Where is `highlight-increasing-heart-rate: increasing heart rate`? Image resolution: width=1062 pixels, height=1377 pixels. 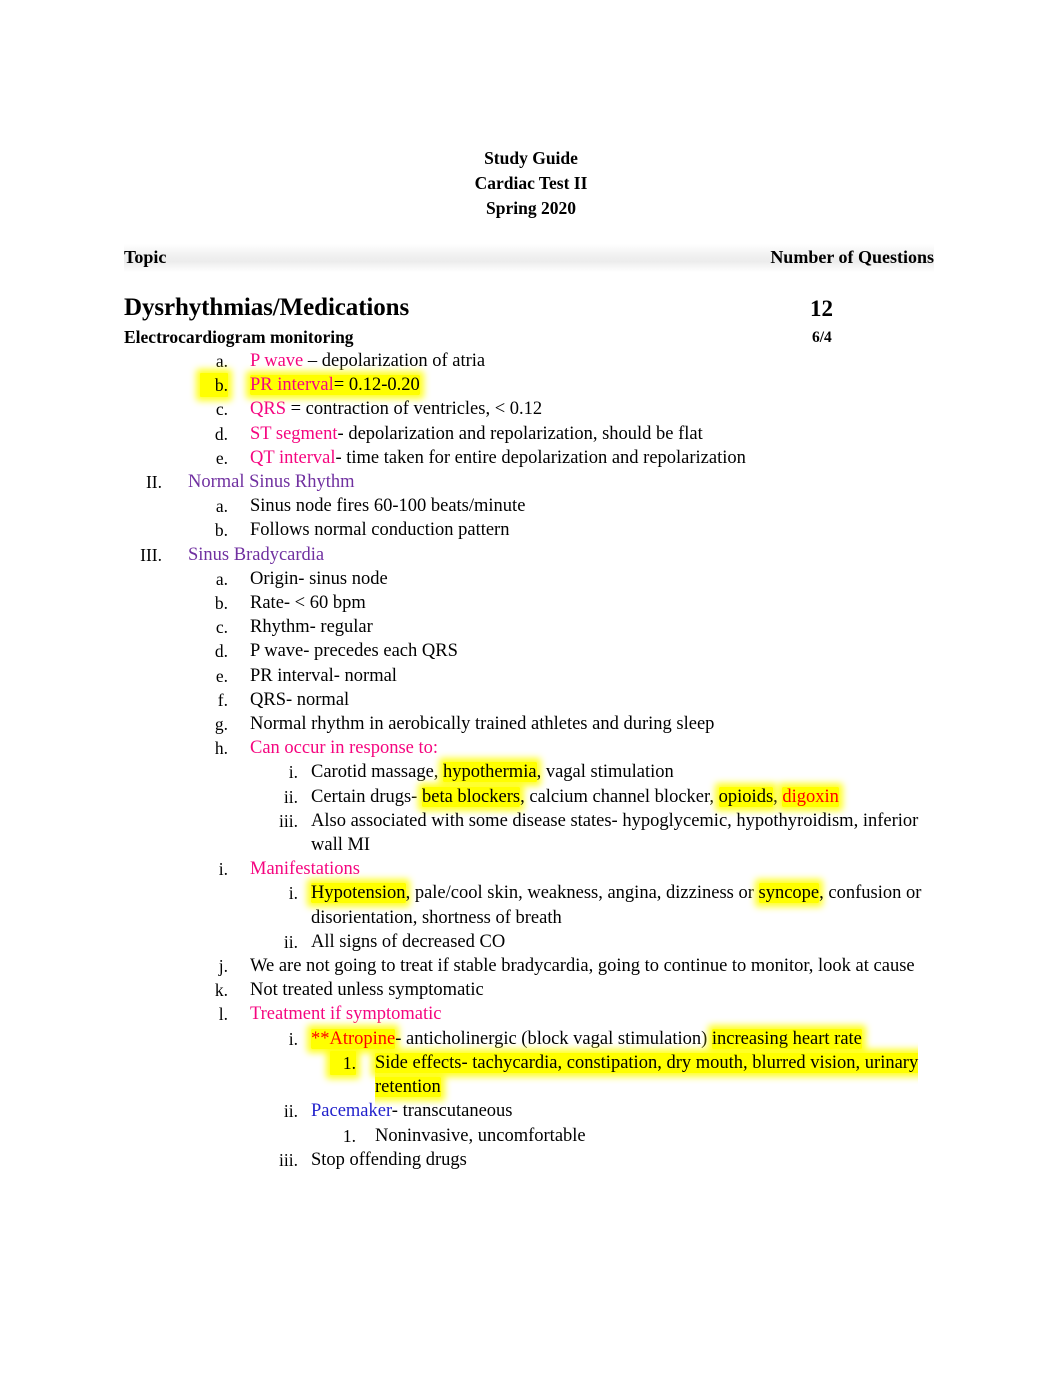
highlight-increasing-heart-rate: increasing heart rate is located at coordinates (786, 1038).